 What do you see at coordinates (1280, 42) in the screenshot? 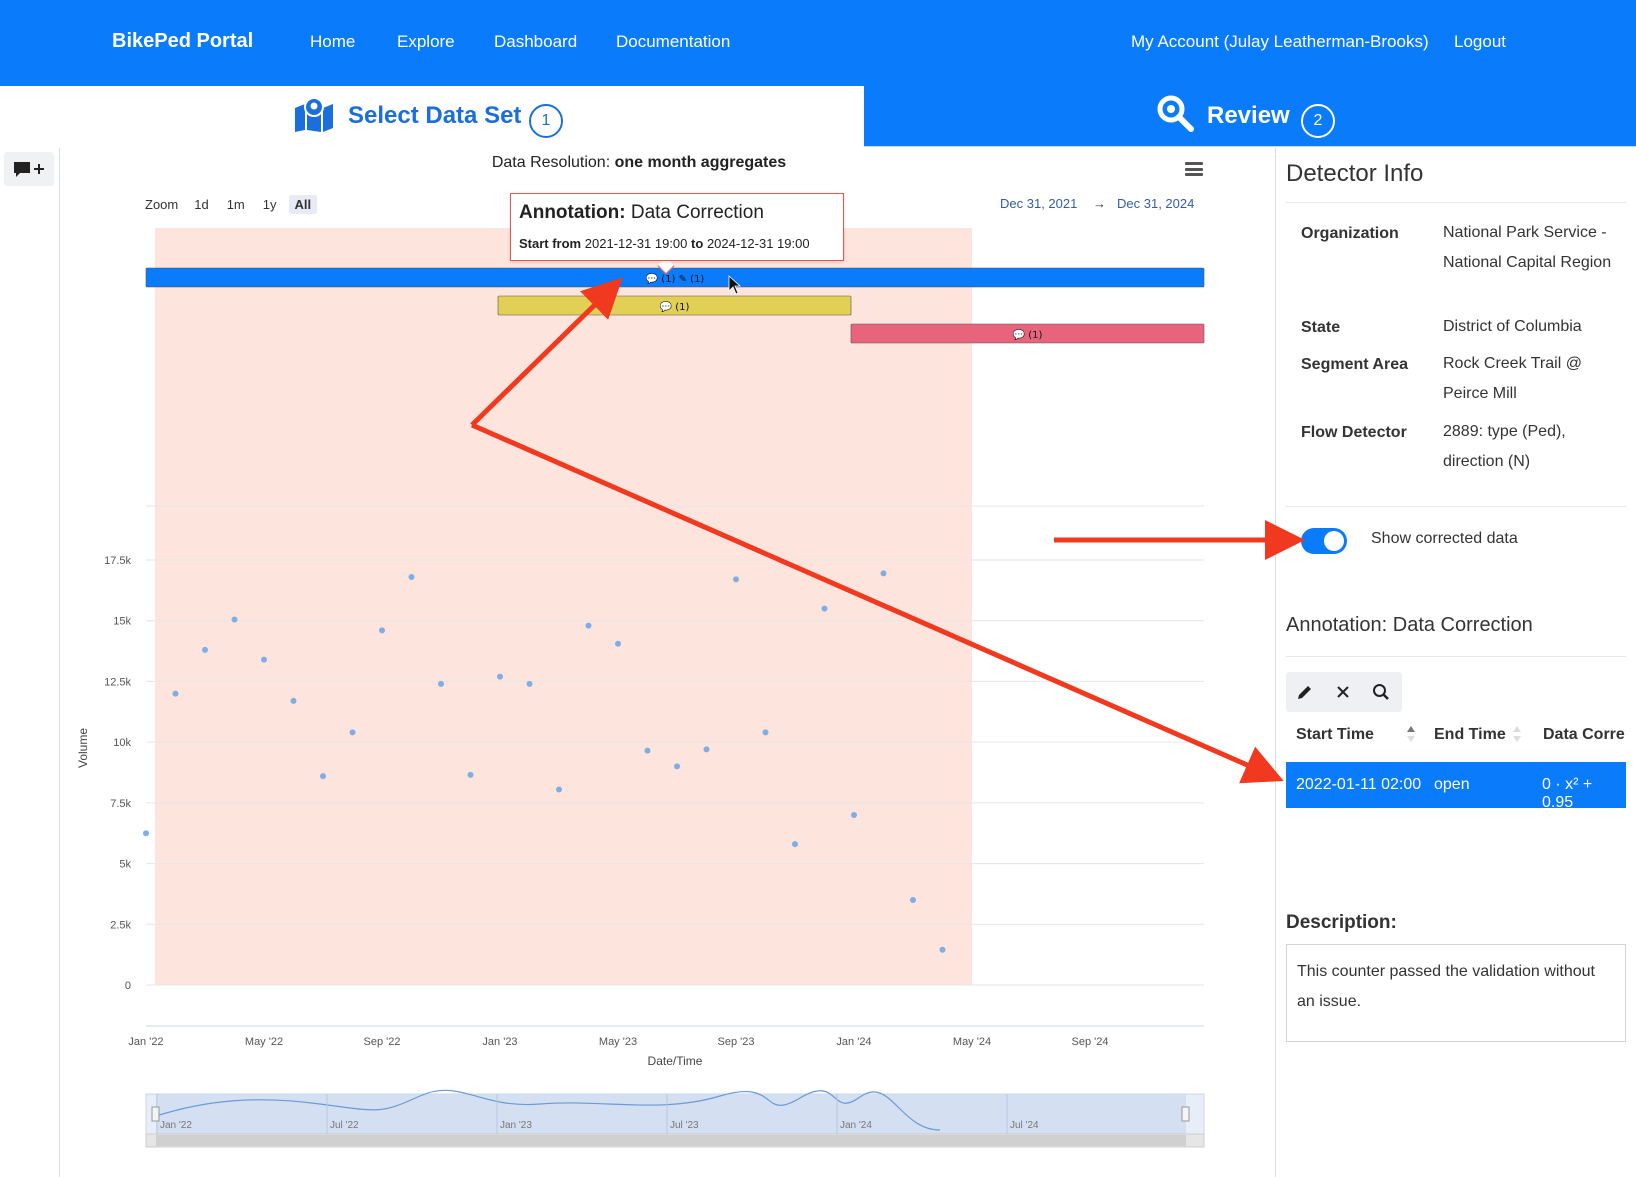
I see `my-account-link: My Account (Julay Leatherman-Brooks)` at bounding box center [1280, 42].